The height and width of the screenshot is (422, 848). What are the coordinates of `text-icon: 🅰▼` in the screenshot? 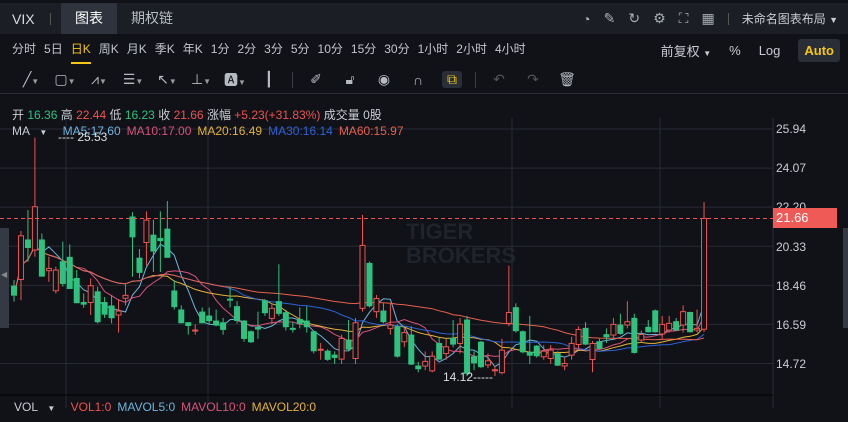 It's located at (235, 80).